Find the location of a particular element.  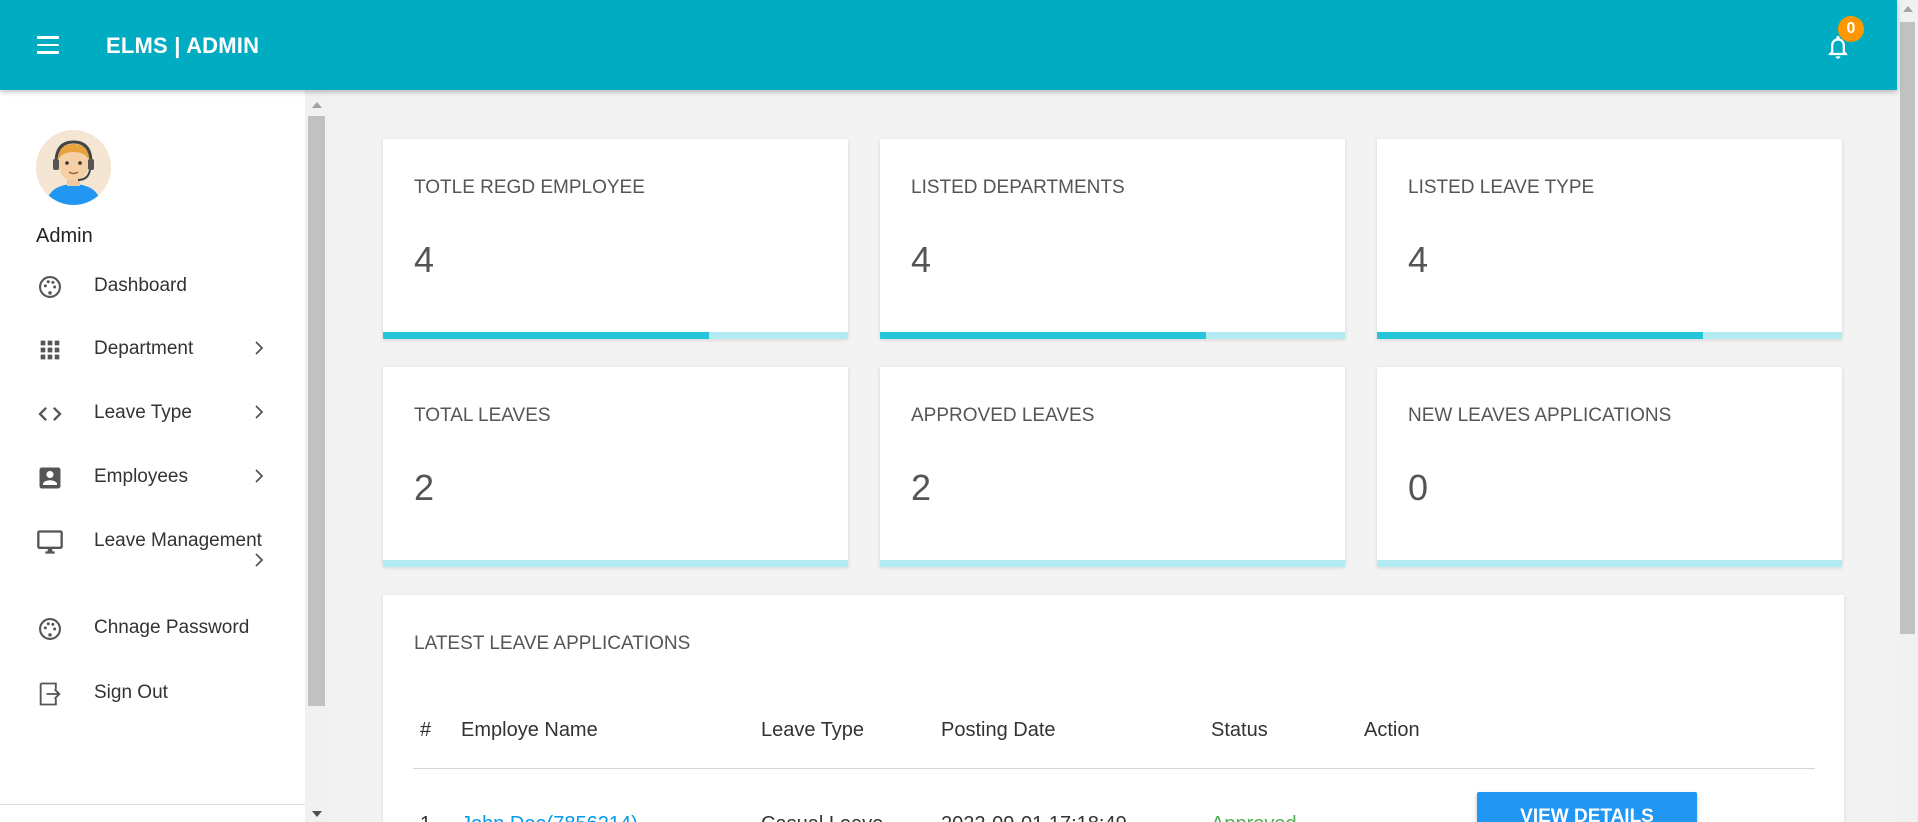

sidebar-item-label: Leave Type is located at coordinates (143, 412).